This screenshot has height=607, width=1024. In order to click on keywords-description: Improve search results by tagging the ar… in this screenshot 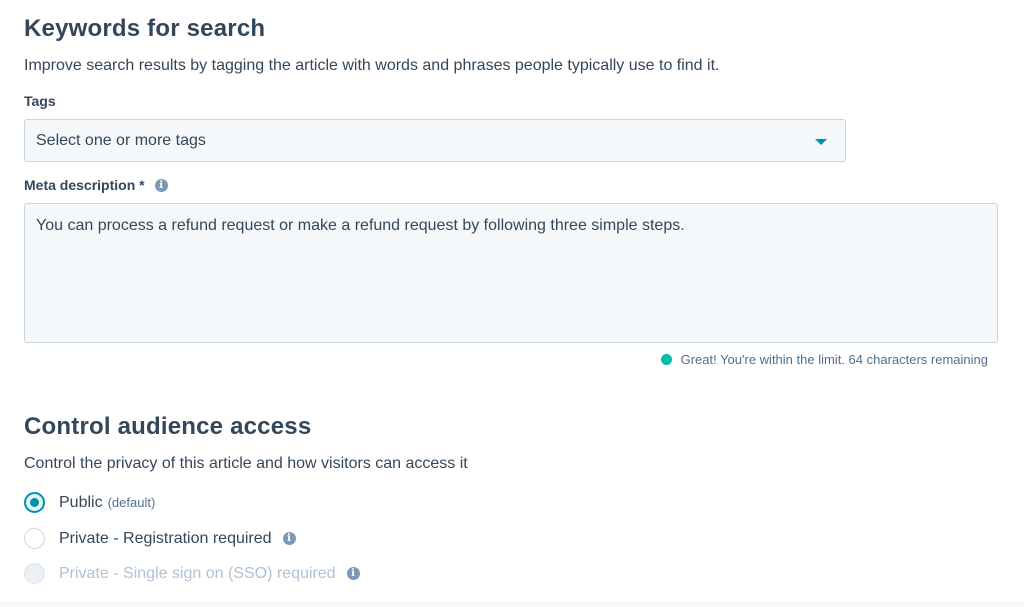, I will do `click(372, 65)`.